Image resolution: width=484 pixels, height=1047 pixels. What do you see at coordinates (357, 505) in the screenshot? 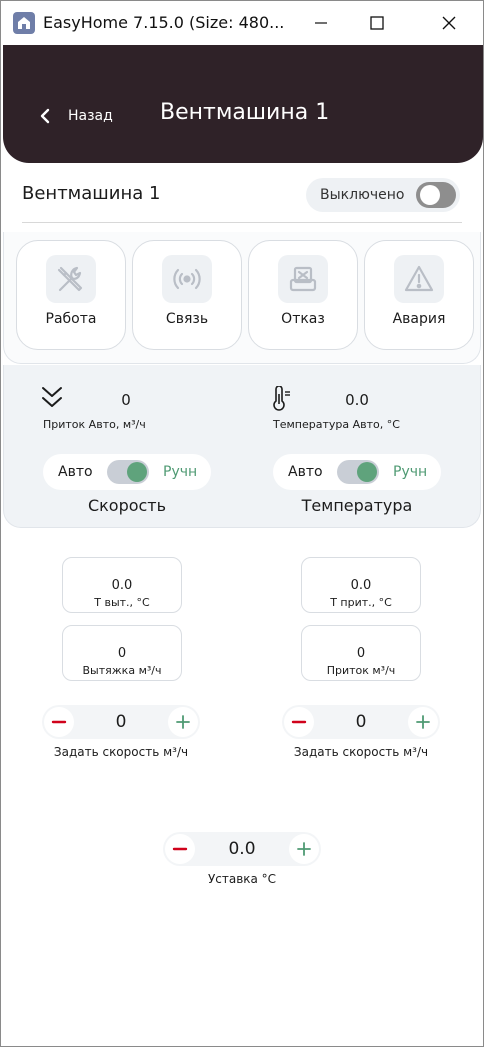
I see `temperature-mode-title: Температура` at bounding box center [357, 505].